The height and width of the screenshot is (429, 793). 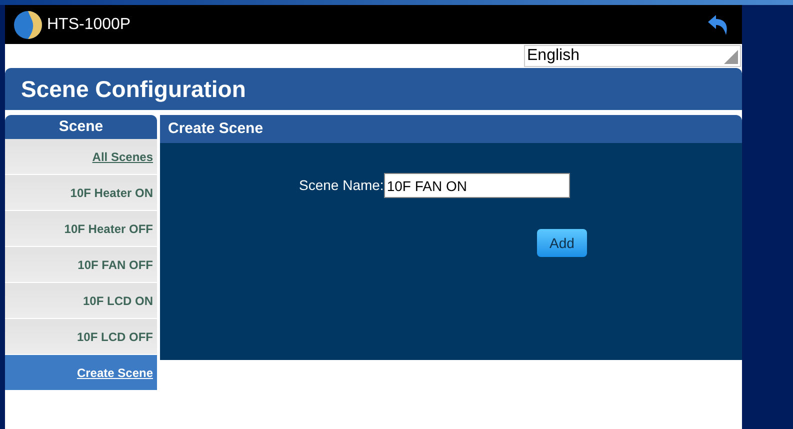 What do you see at coordinates (81, 127) in the screenshot?
I see `sidebar-header: Scene` at bounding box center [81, 127].